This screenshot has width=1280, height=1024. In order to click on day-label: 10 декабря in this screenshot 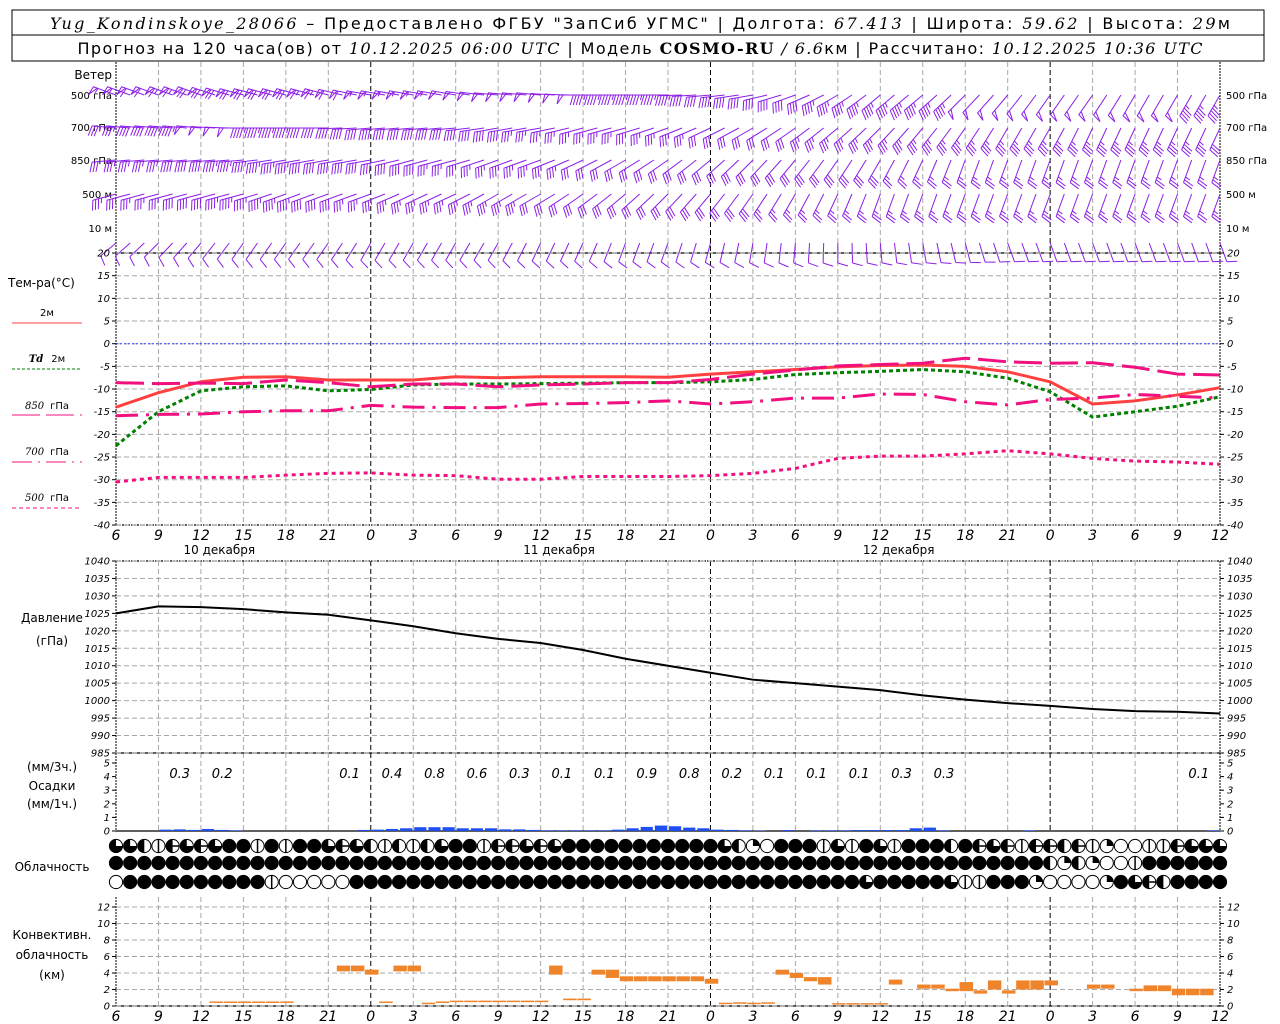, I will do `click(220, 550)`.